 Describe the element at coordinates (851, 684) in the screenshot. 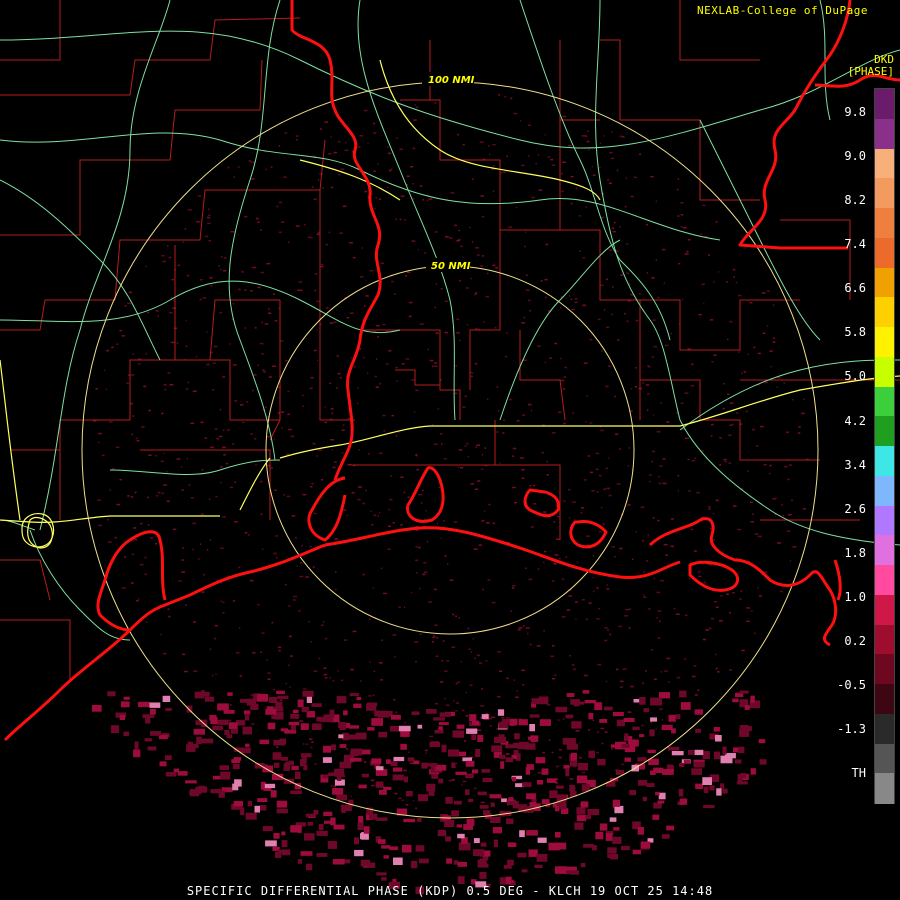

I see `colorbar-label: -0.5` at that location.